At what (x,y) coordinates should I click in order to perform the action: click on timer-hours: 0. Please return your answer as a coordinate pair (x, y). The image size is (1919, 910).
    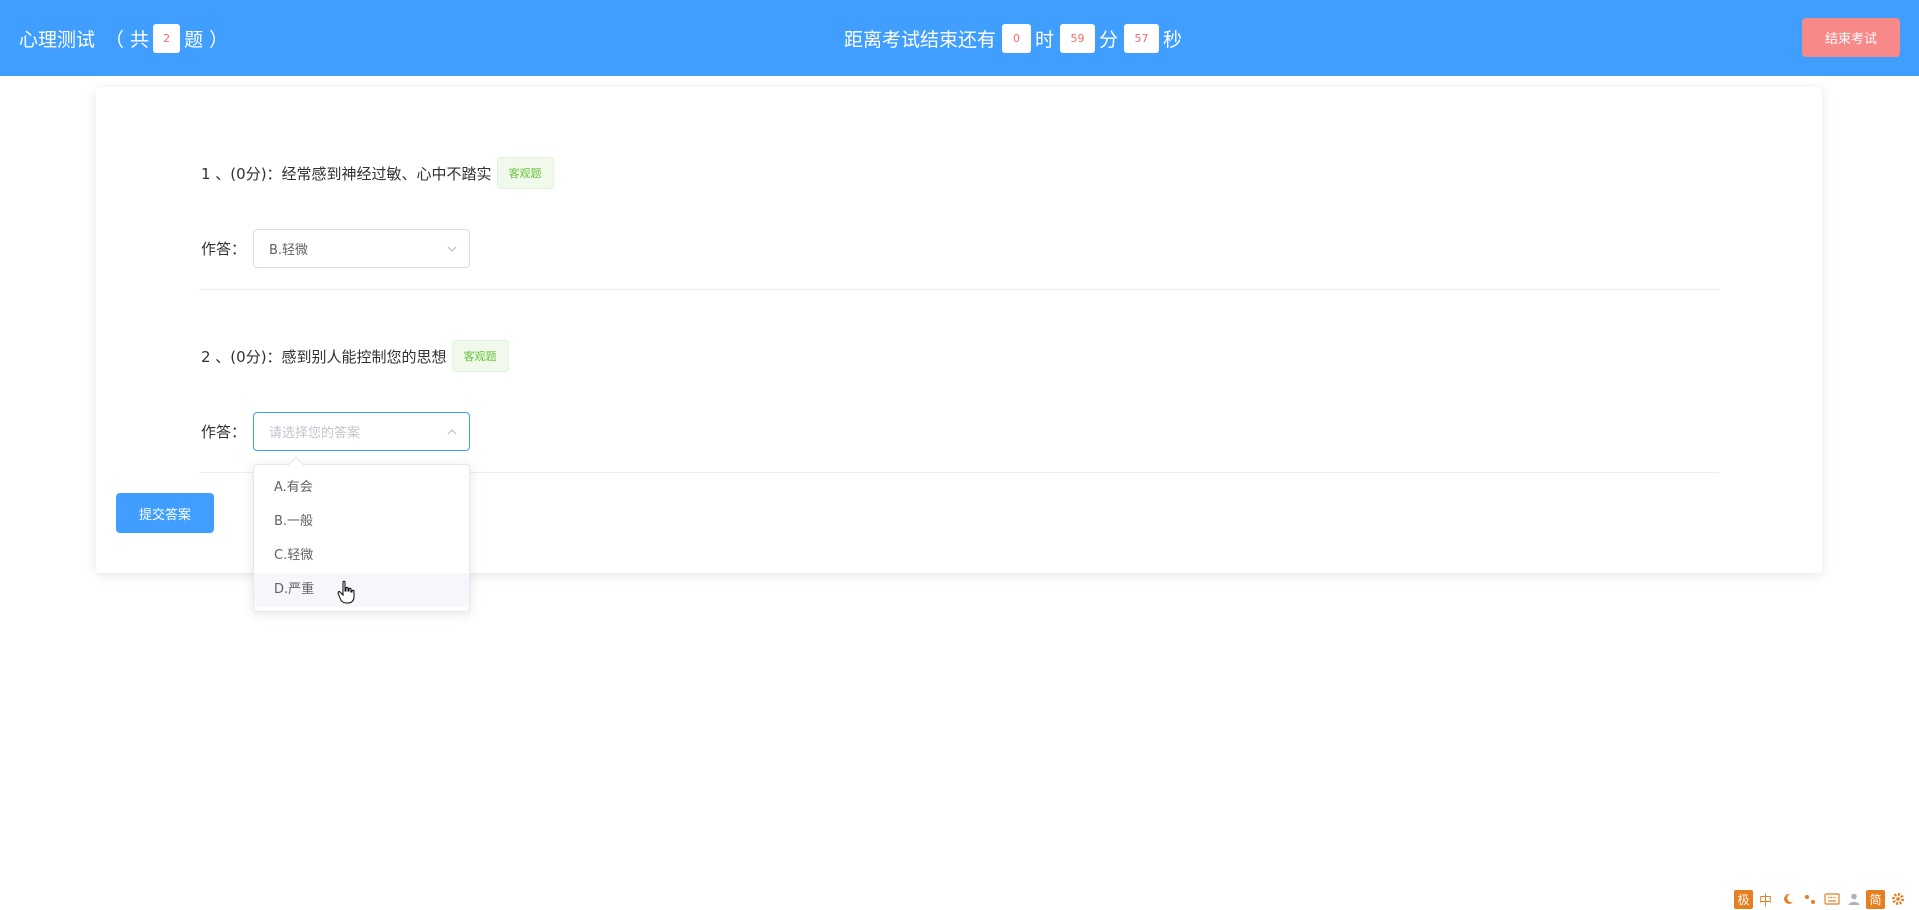
    Looking at the image, I should click on (1017, 38).